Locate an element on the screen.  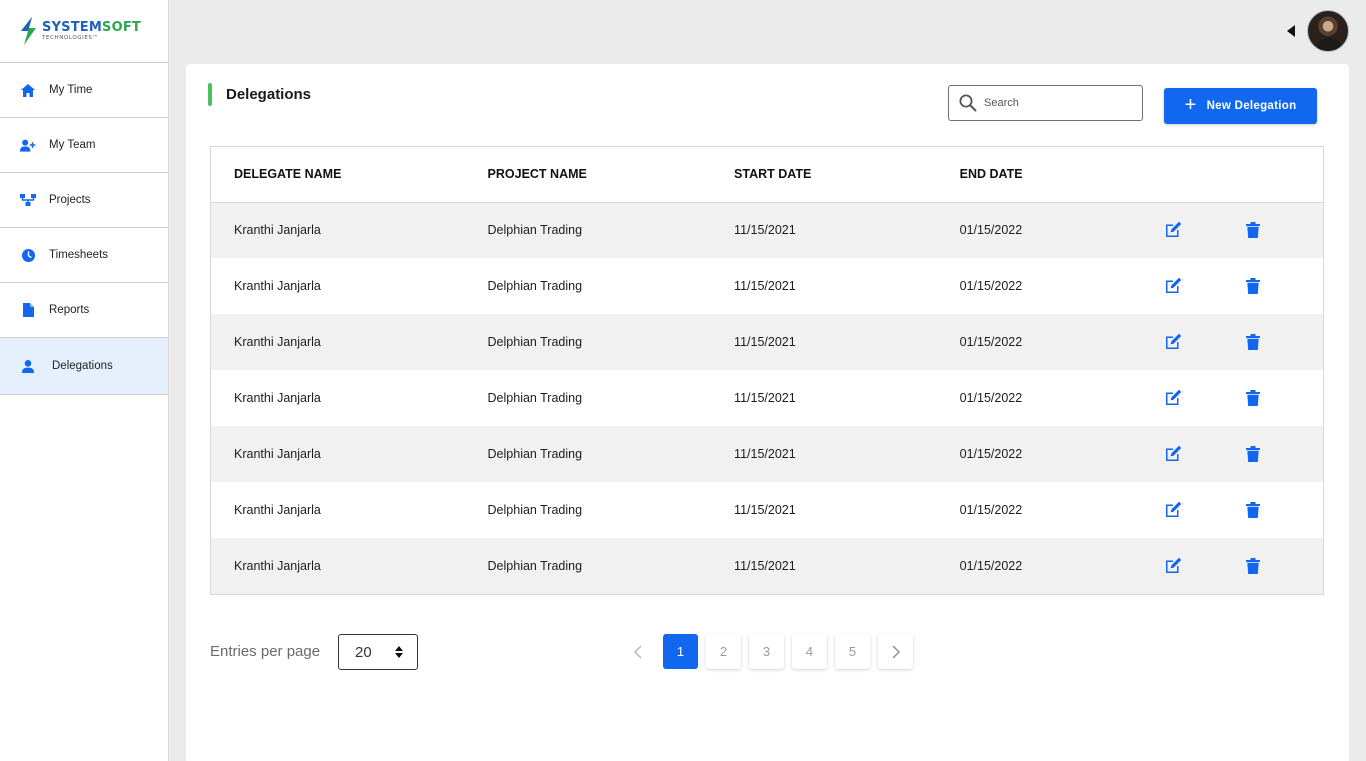
column-header-edit is located at coordinates (1203, 175).